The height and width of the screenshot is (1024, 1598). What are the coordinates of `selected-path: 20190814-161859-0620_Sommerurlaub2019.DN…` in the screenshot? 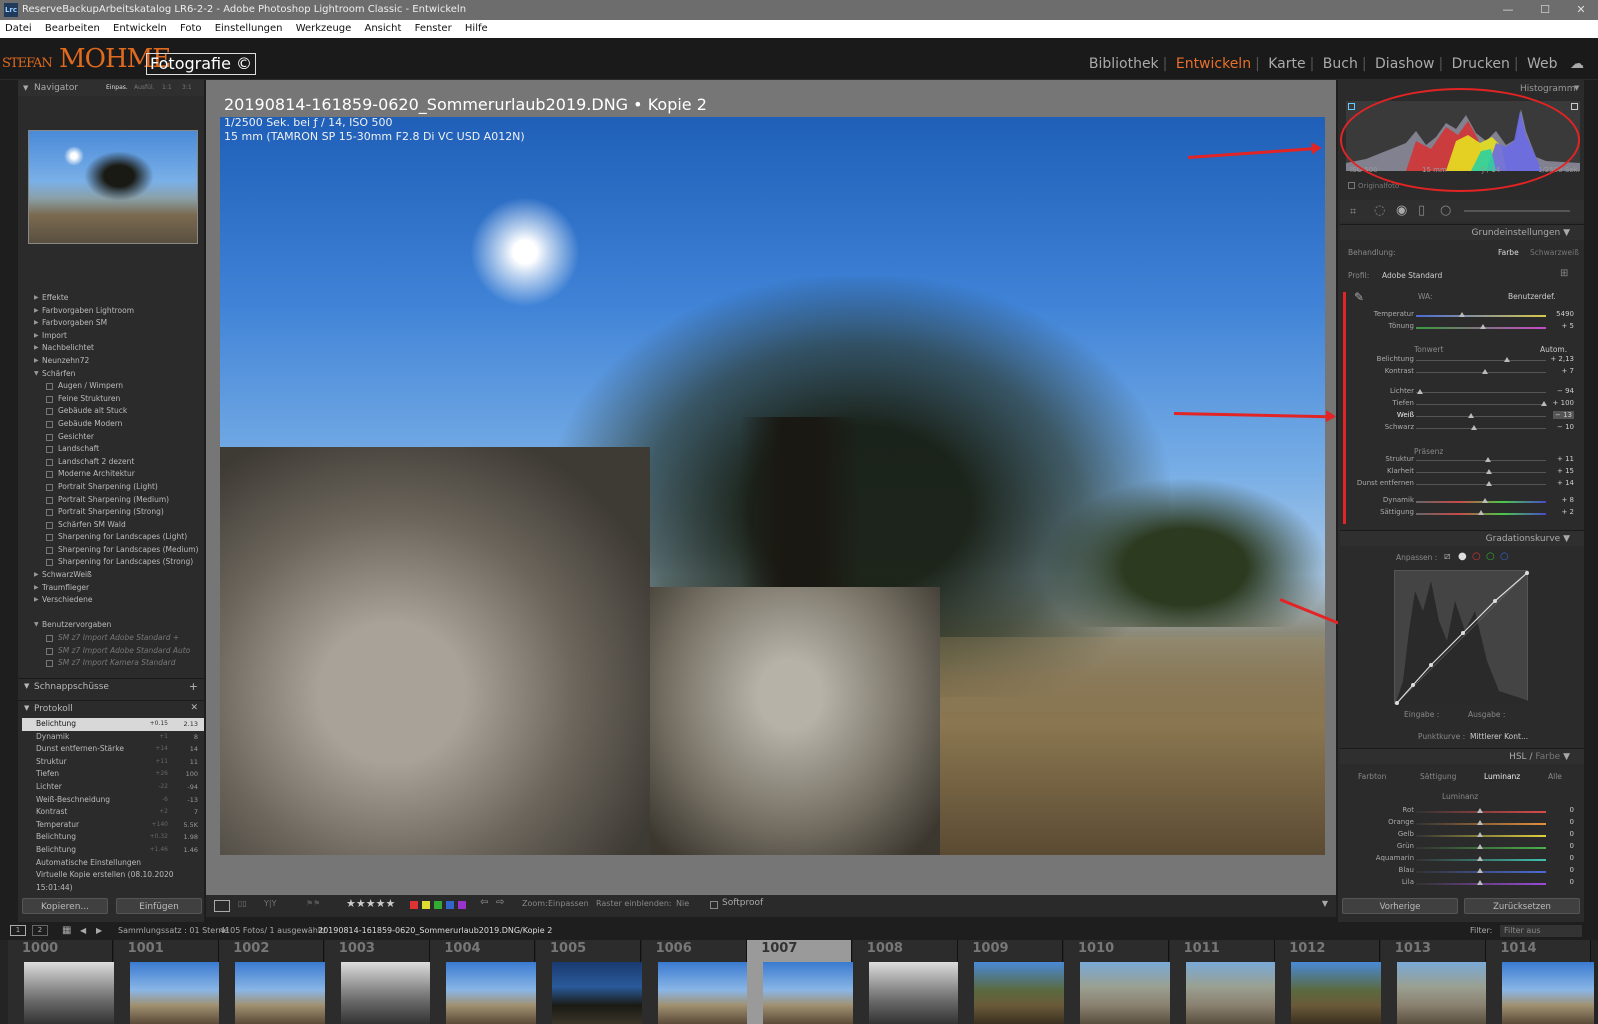 It's located at (435, 931).